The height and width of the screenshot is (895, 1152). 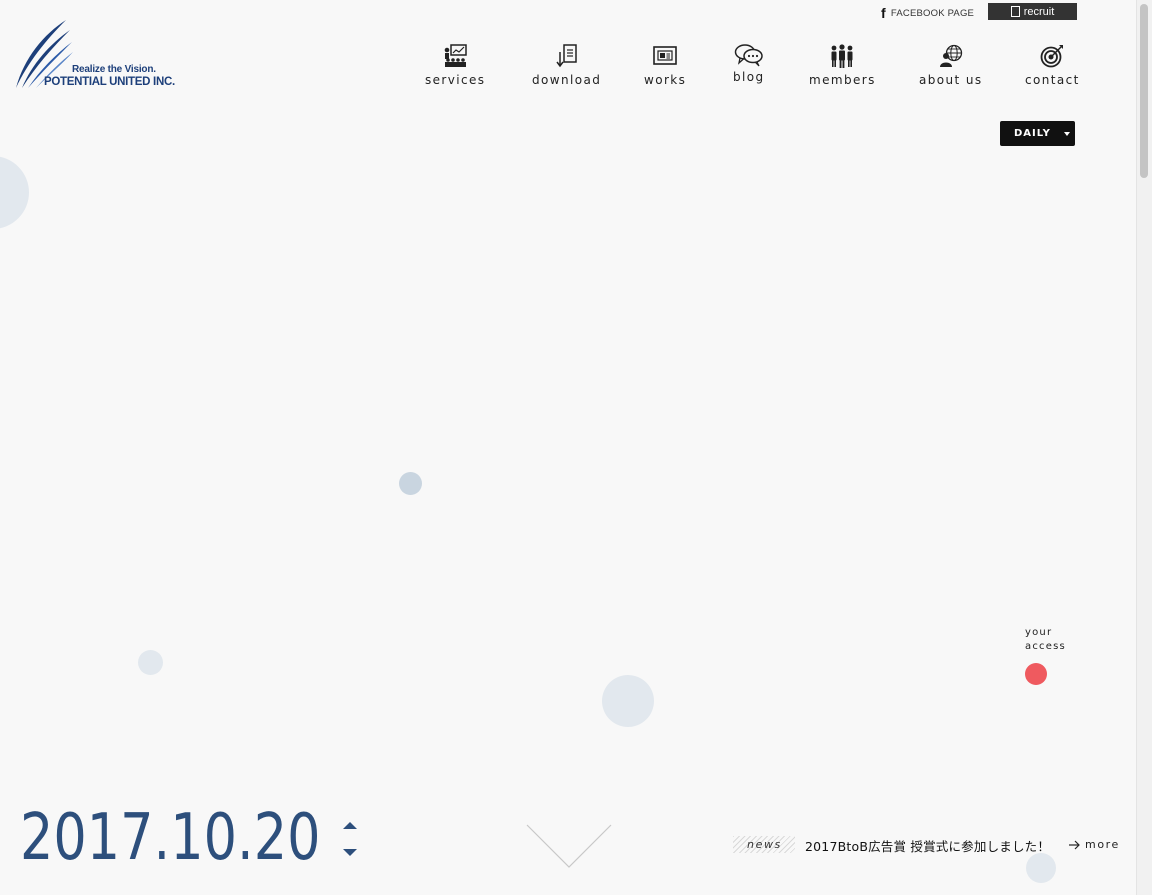 I want to click on chat-bubbles-icon, so click(x=748, y=55).